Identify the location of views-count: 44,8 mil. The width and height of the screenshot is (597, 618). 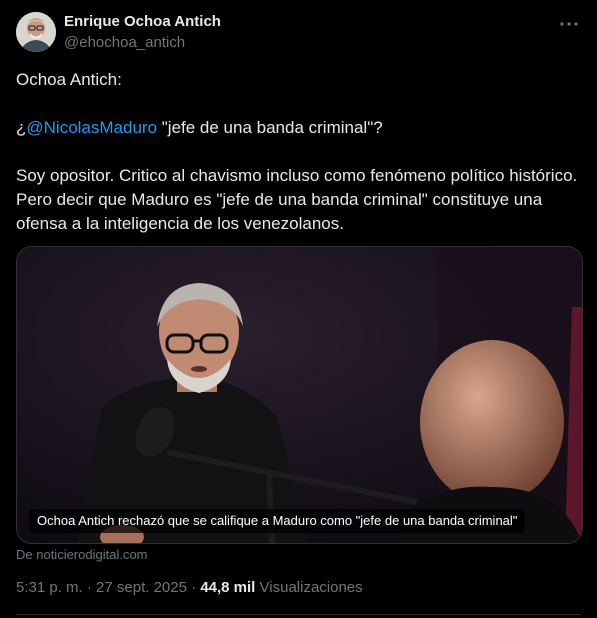
(228, 587).